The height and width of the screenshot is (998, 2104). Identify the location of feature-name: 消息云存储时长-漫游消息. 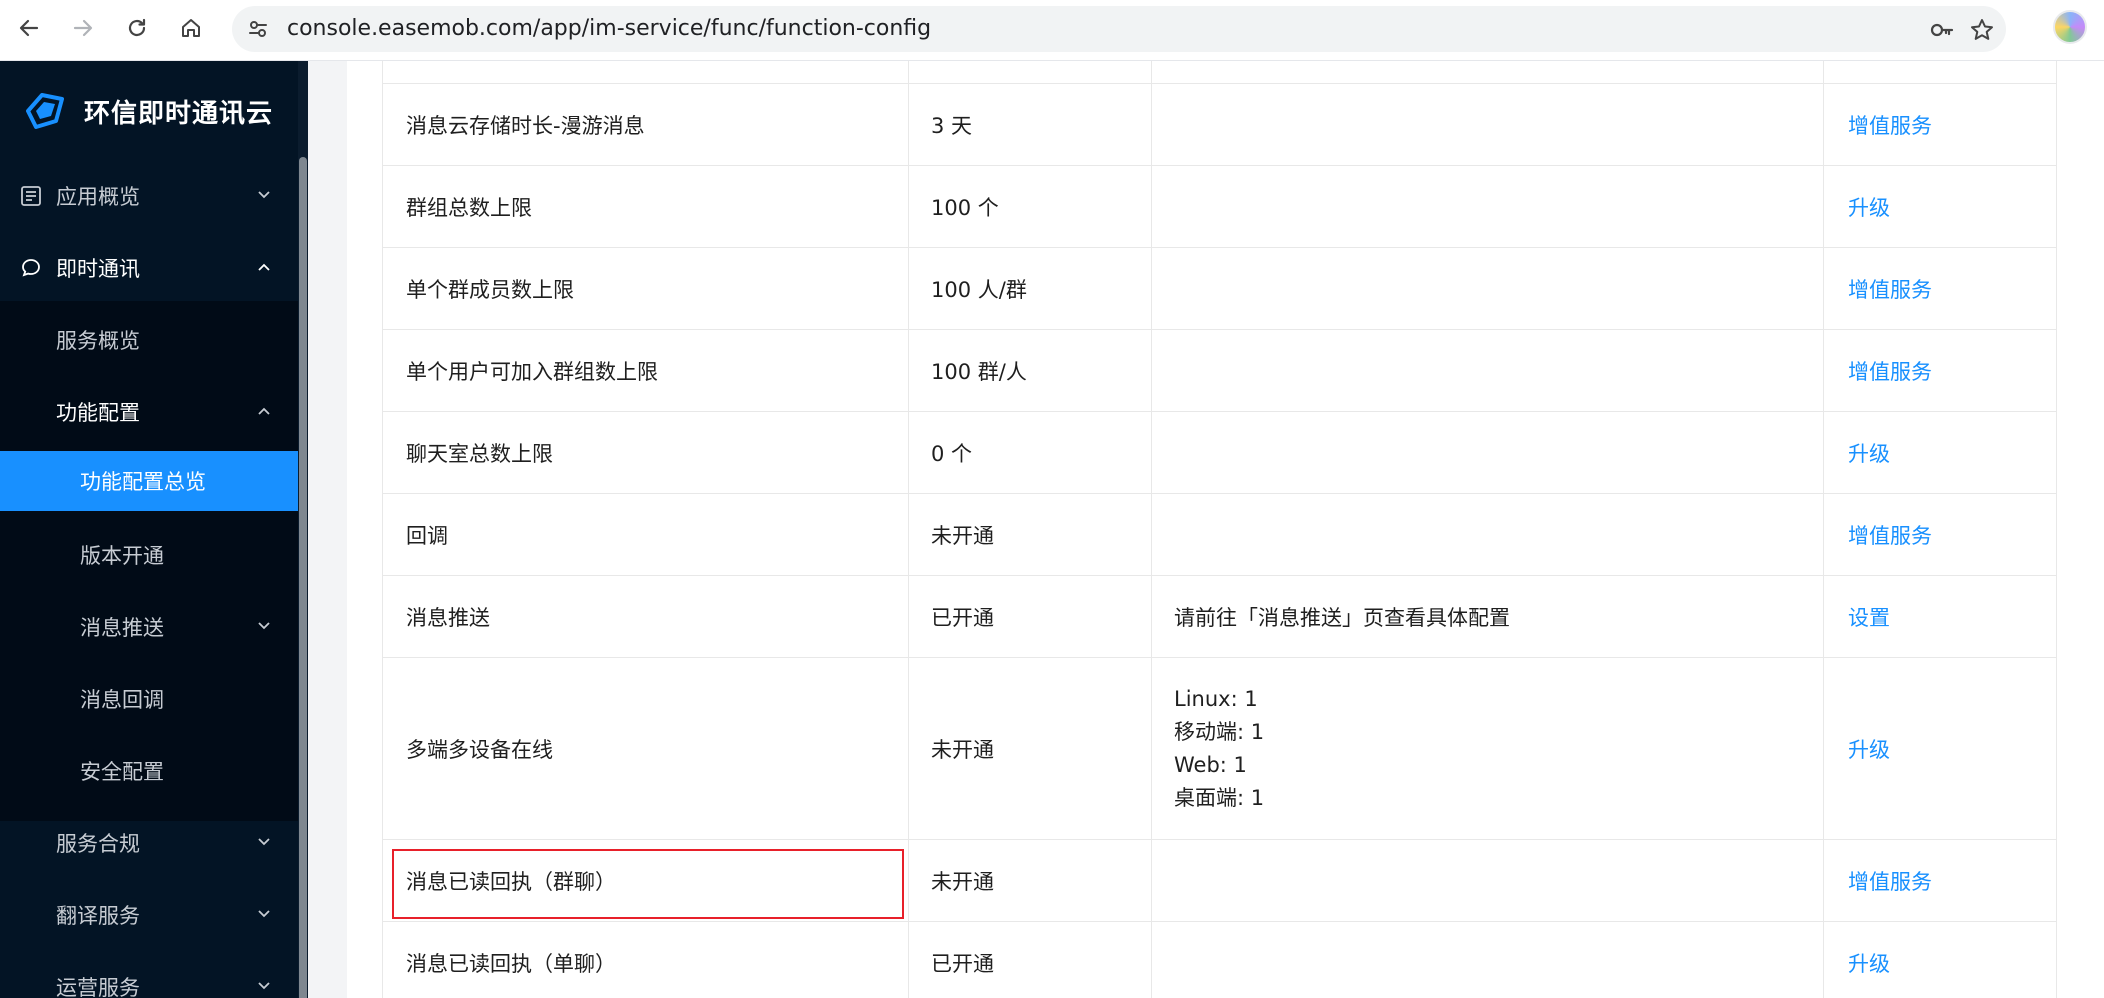
(525, 125).